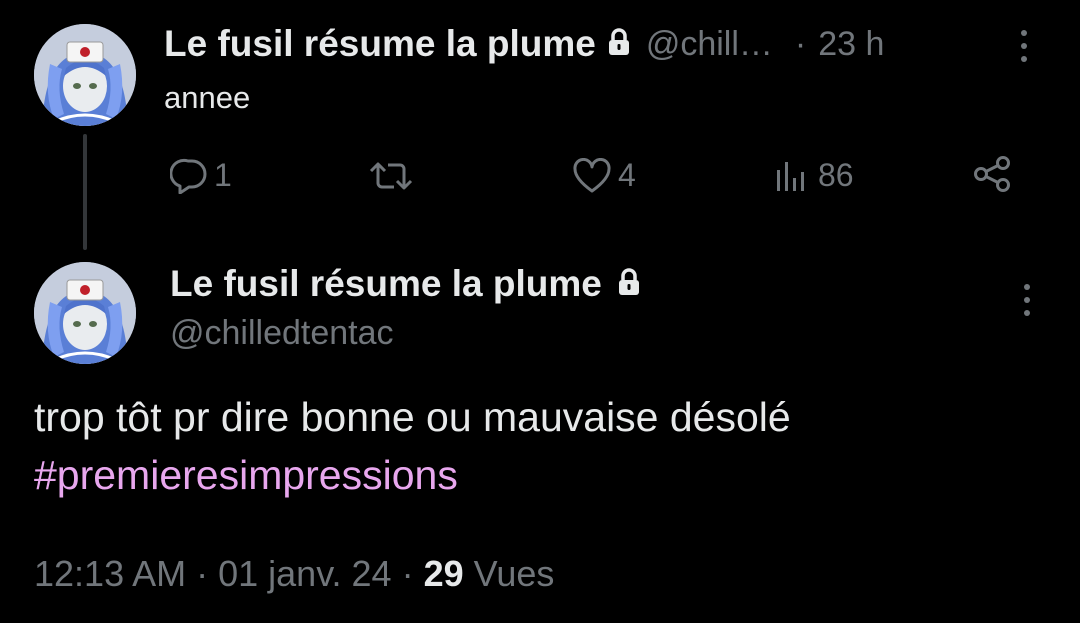  What do you see at coordinates (851, 44) in the screenshot?
I see `timestamp: 23 h` at bounding box center [851, 44].